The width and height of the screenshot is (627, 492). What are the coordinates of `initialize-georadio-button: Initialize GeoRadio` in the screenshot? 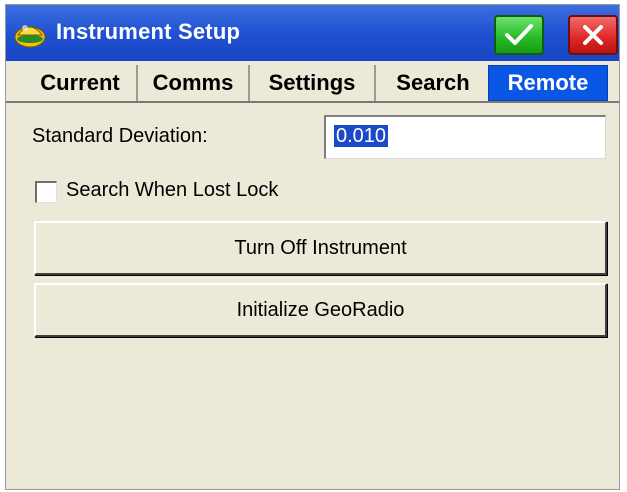 It's located at (320, 310).